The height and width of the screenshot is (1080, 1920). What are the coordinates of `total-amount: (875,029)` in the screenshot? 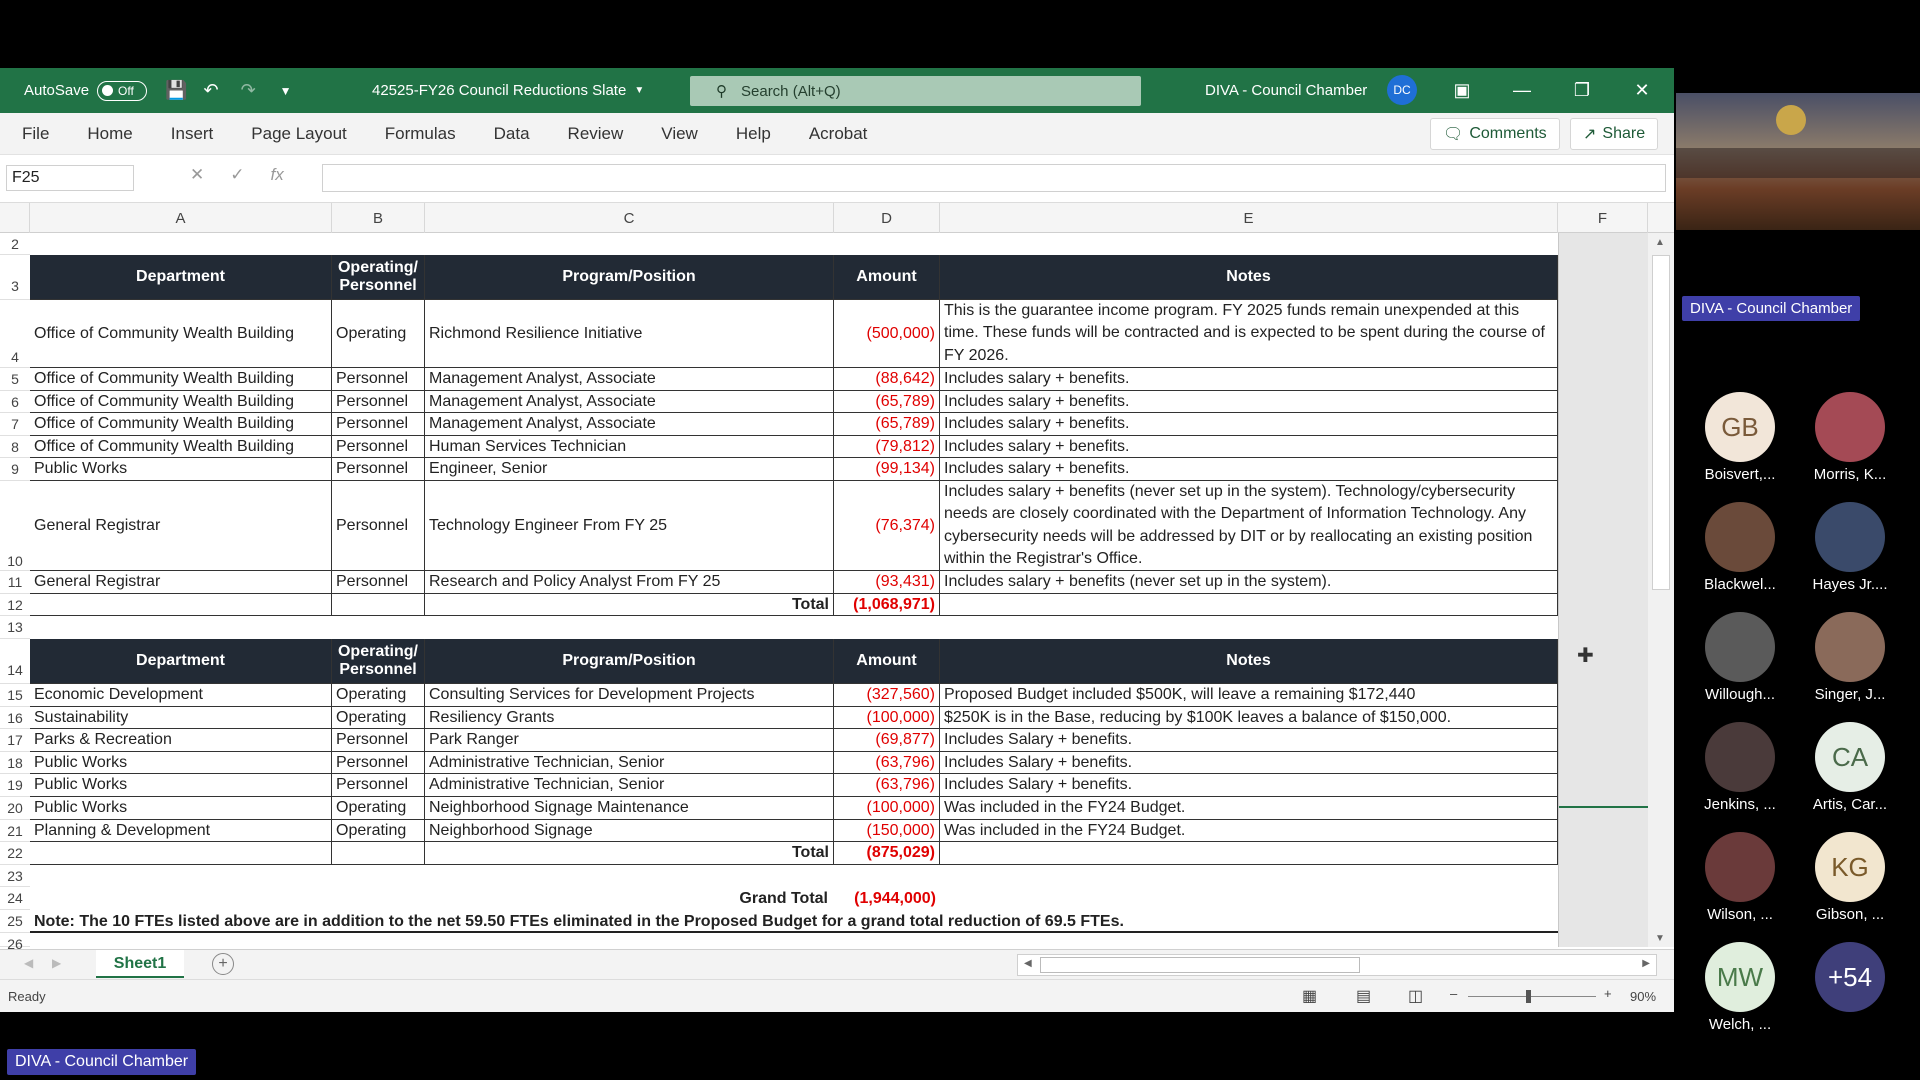 It's located at (887, 853).